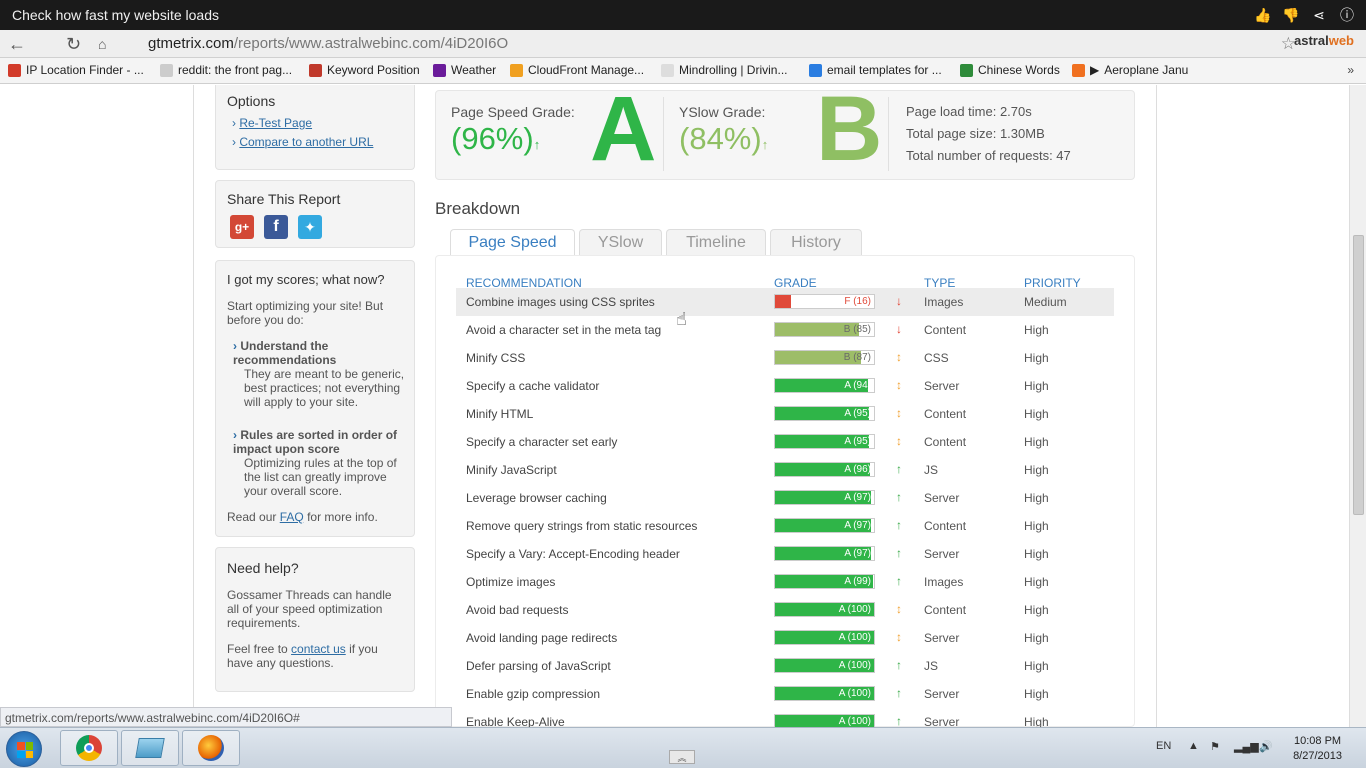  What do you see at coordinates (242, 227) in the screenshot?
I see `google-plus-icon: g+` at bounding box center [242, 227].